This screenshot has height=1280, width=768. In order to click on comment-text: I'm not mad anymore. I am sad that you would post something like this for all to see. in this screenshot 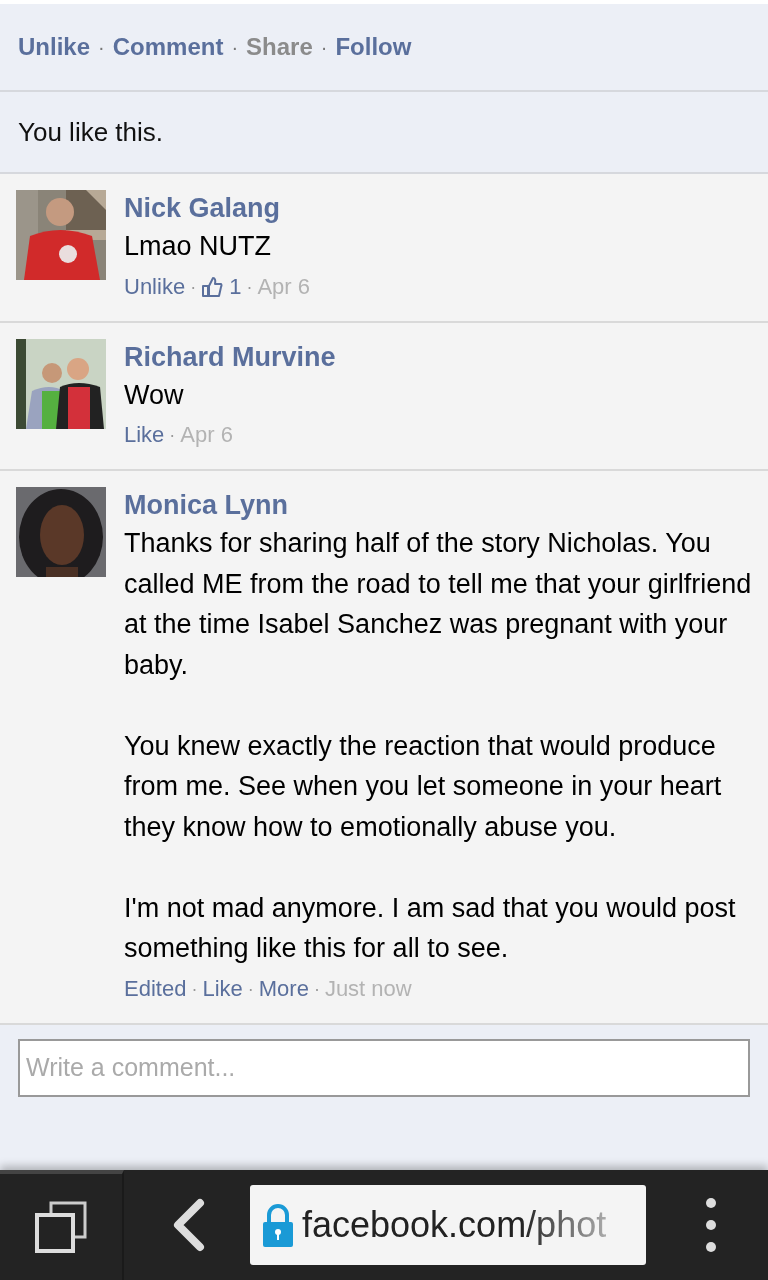, I will do `click(430, 928)`.